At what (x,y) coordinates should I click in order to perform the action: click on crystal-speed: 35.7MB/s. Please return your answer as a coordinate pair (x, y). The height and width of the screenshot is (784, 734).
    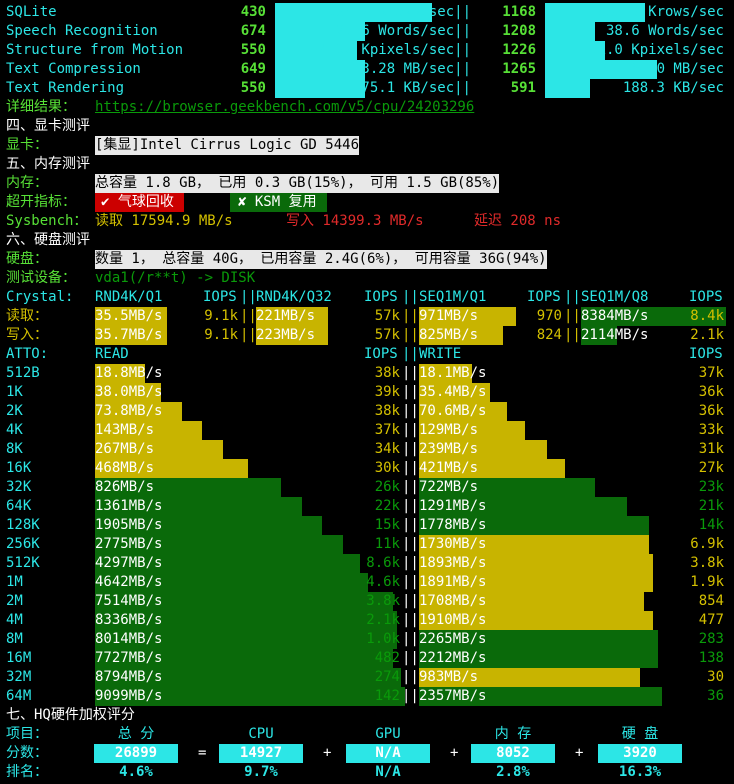
    Looking at the image, I should click on (129, 335).